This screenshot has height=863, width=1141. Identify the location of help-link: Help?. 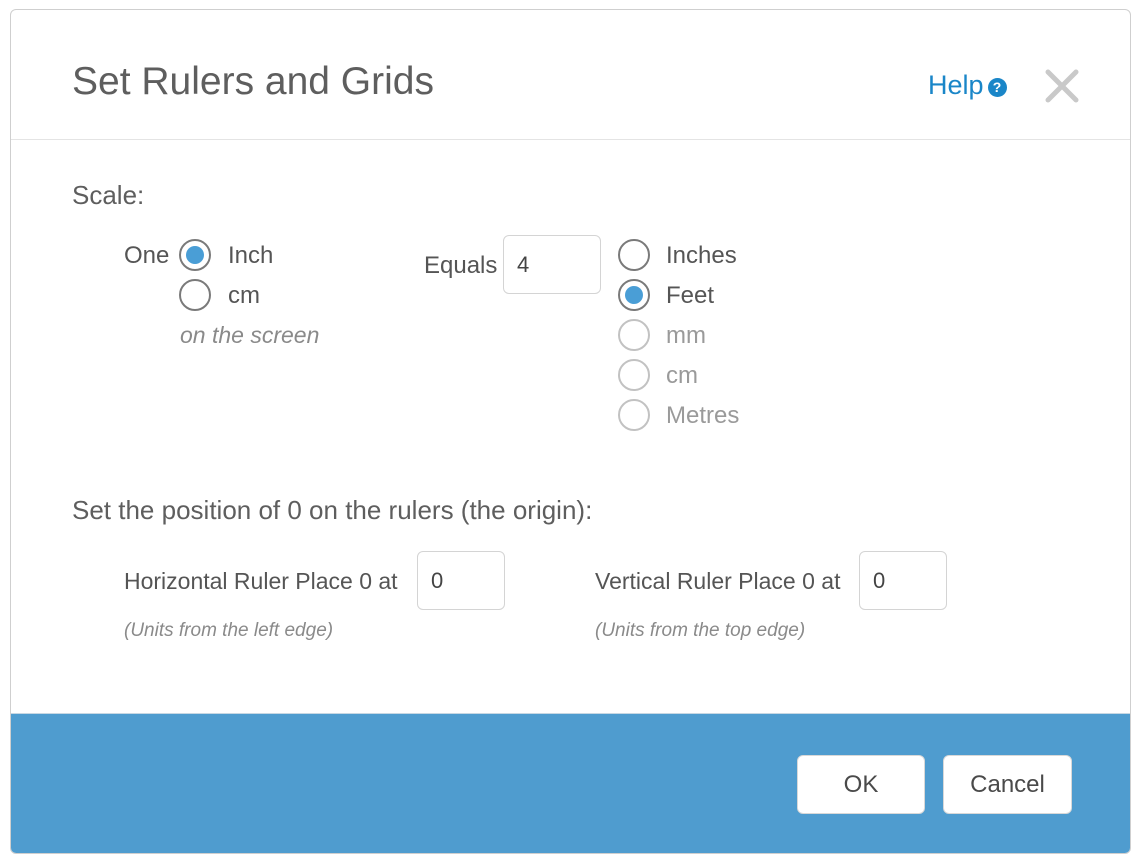
(967, 85).